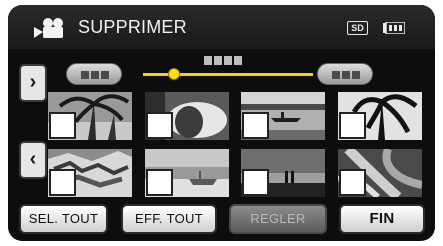 The image size is (443, 246). What do you see at coordinates (173, 74) in the screenshot?
I see `page-slider-knob` at bounding box center [173, 74].